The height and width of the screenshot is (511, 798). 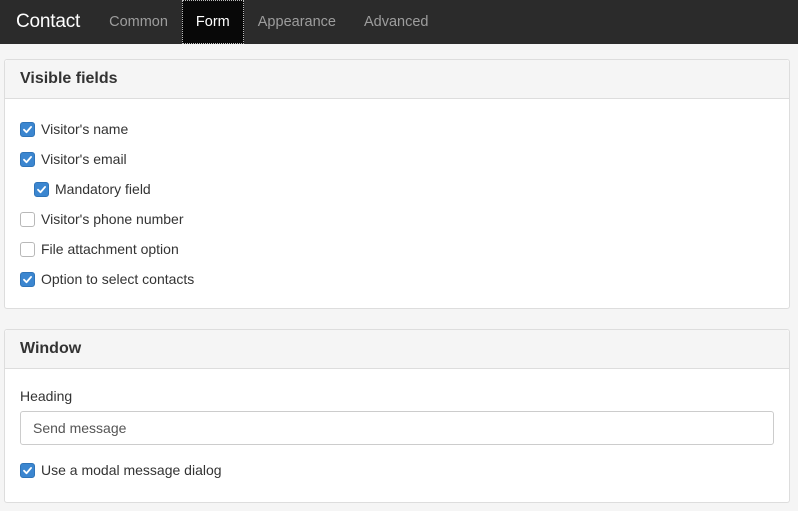 I want to click on file-attachment-label: File attachment option, so click(x=110, y=249).